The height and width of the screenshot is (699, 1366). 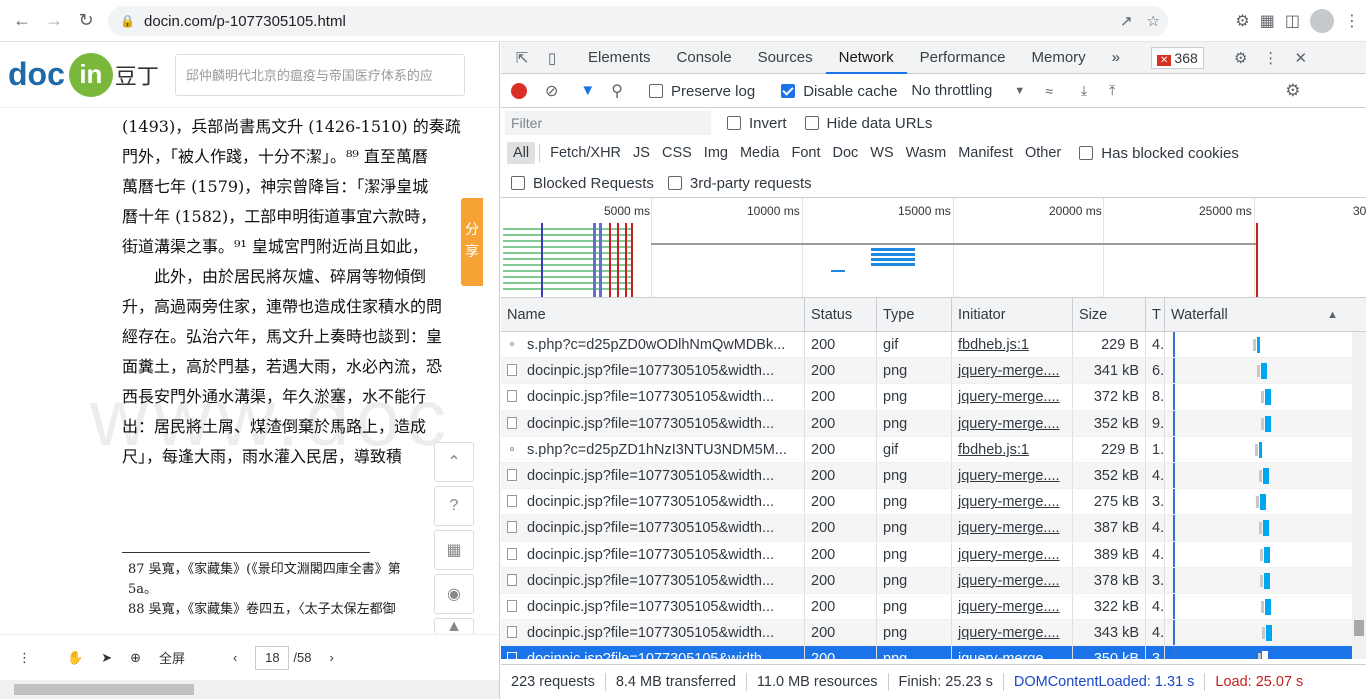 What do you see at coordinates (1241, 58) in the screenshot?
I see `settings-gear-icon: ⚙` at bounding box center [1241, 58].